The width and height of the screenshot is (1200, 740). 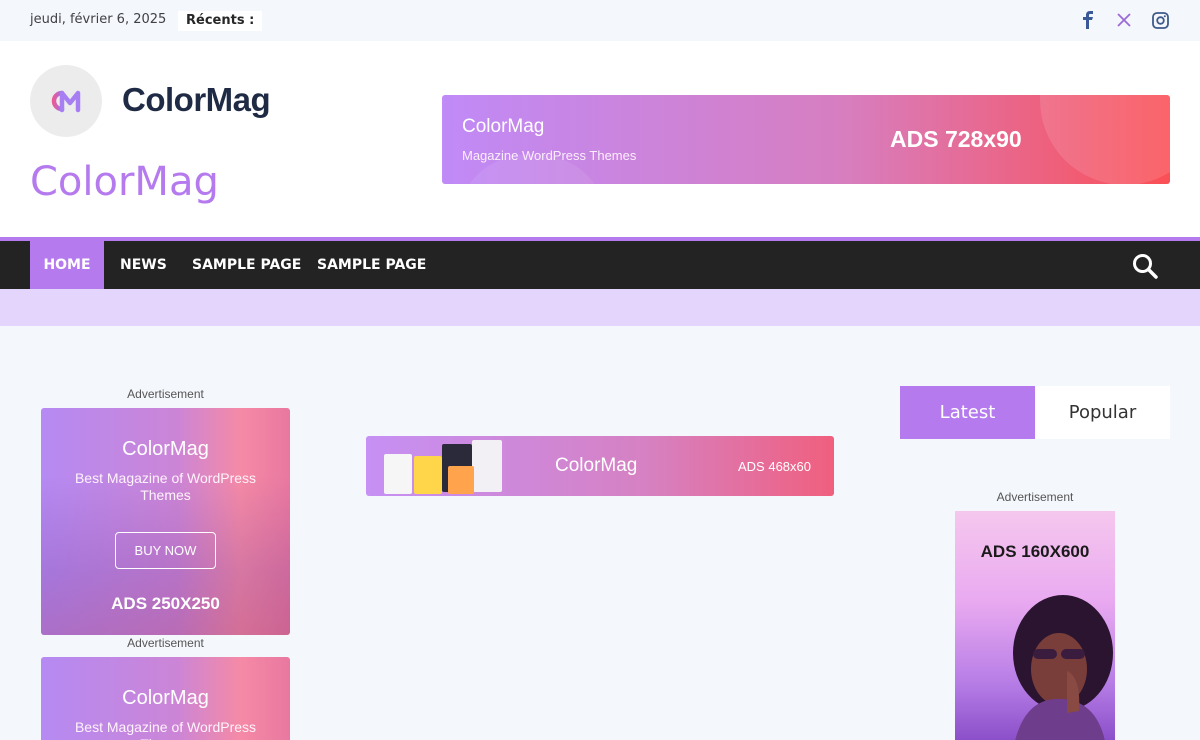 I want to click on banner-subtitle: Magazine WordPress Themes, so click(x=549, y=155).